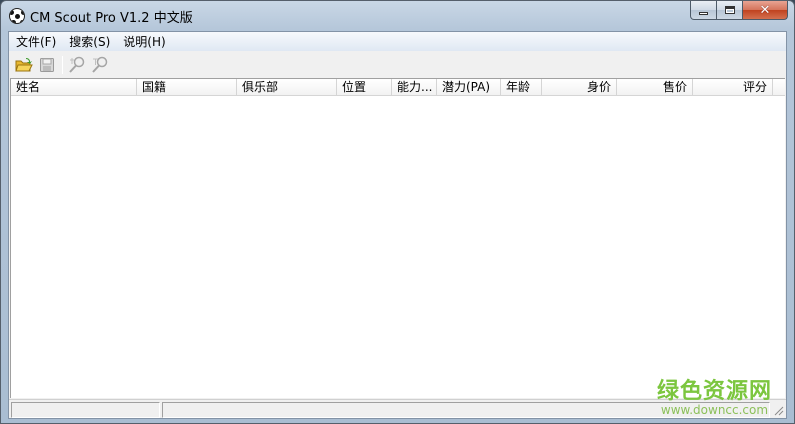  Describe the element at coordinates (655, 87) in the screenshot. I see `column-header-price: 售价` at that location.